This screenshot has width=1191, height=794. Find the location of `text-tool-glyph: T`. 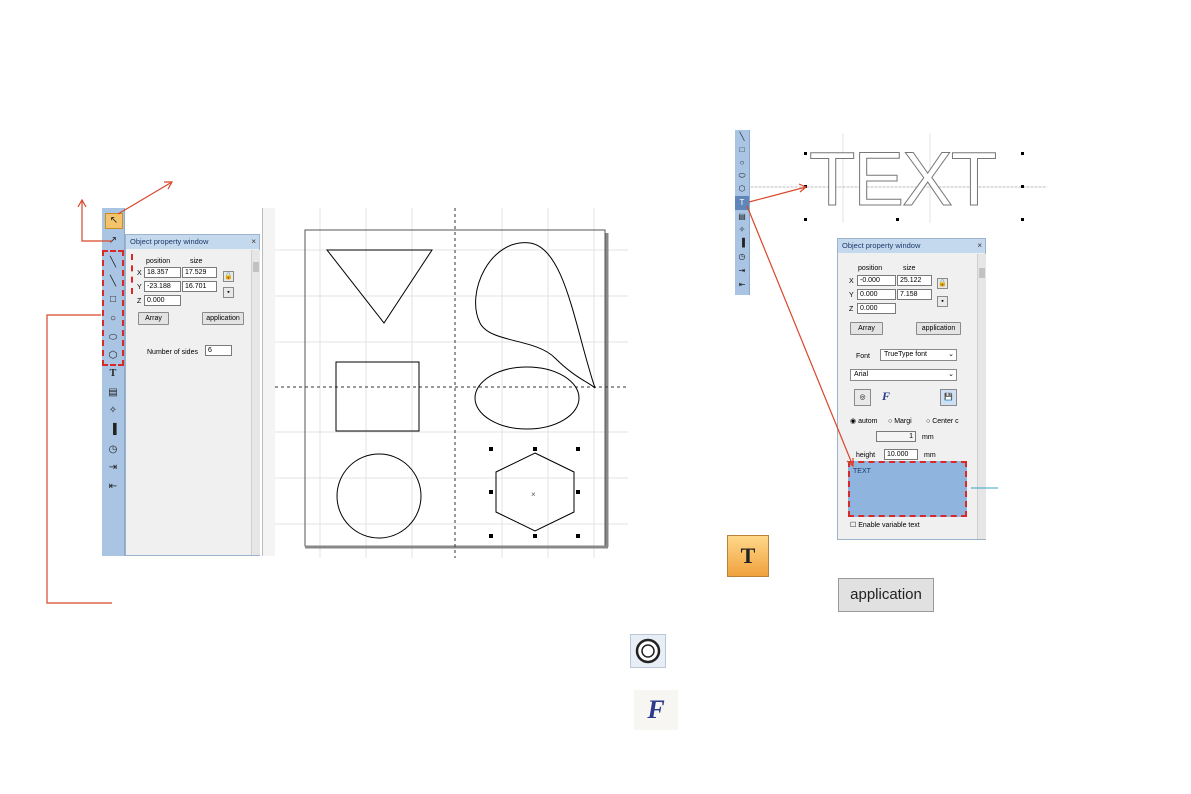

text-tool-glyph: T is located at coordinates (748, 555).